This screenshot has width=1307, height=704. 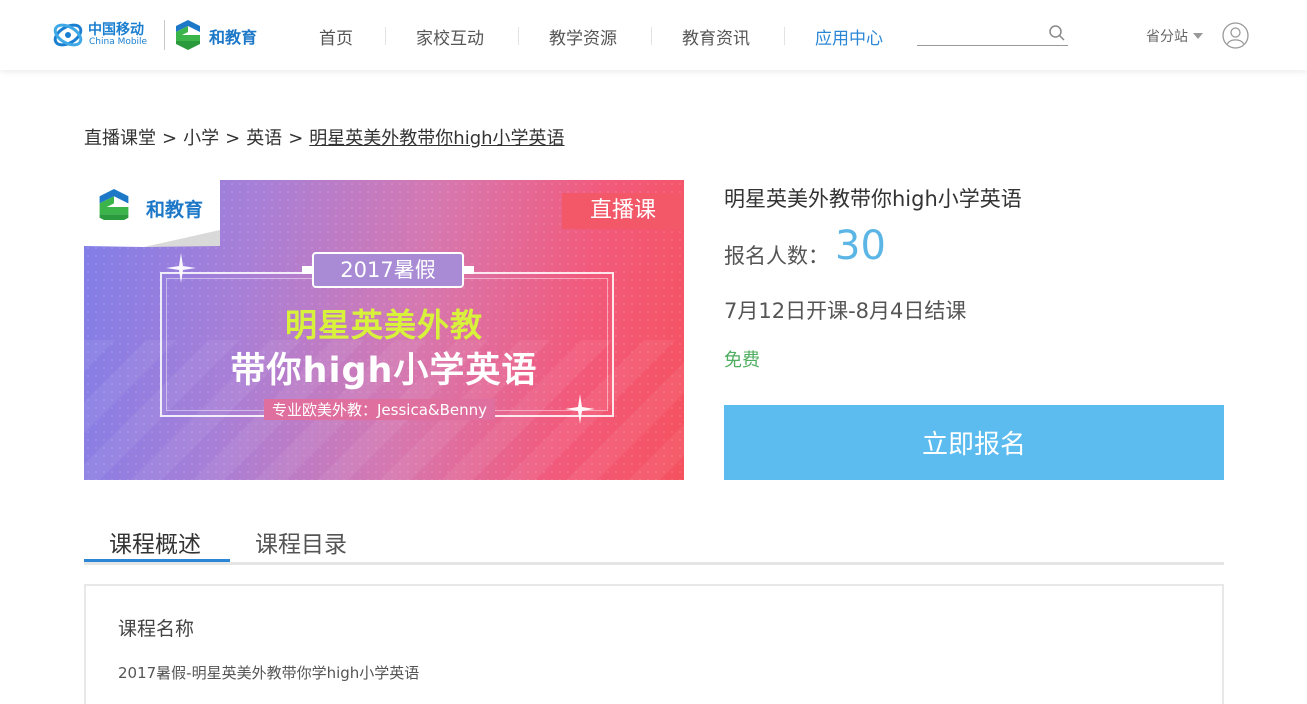 I want to click on course-price: 免费, so click(x=742, y=360).